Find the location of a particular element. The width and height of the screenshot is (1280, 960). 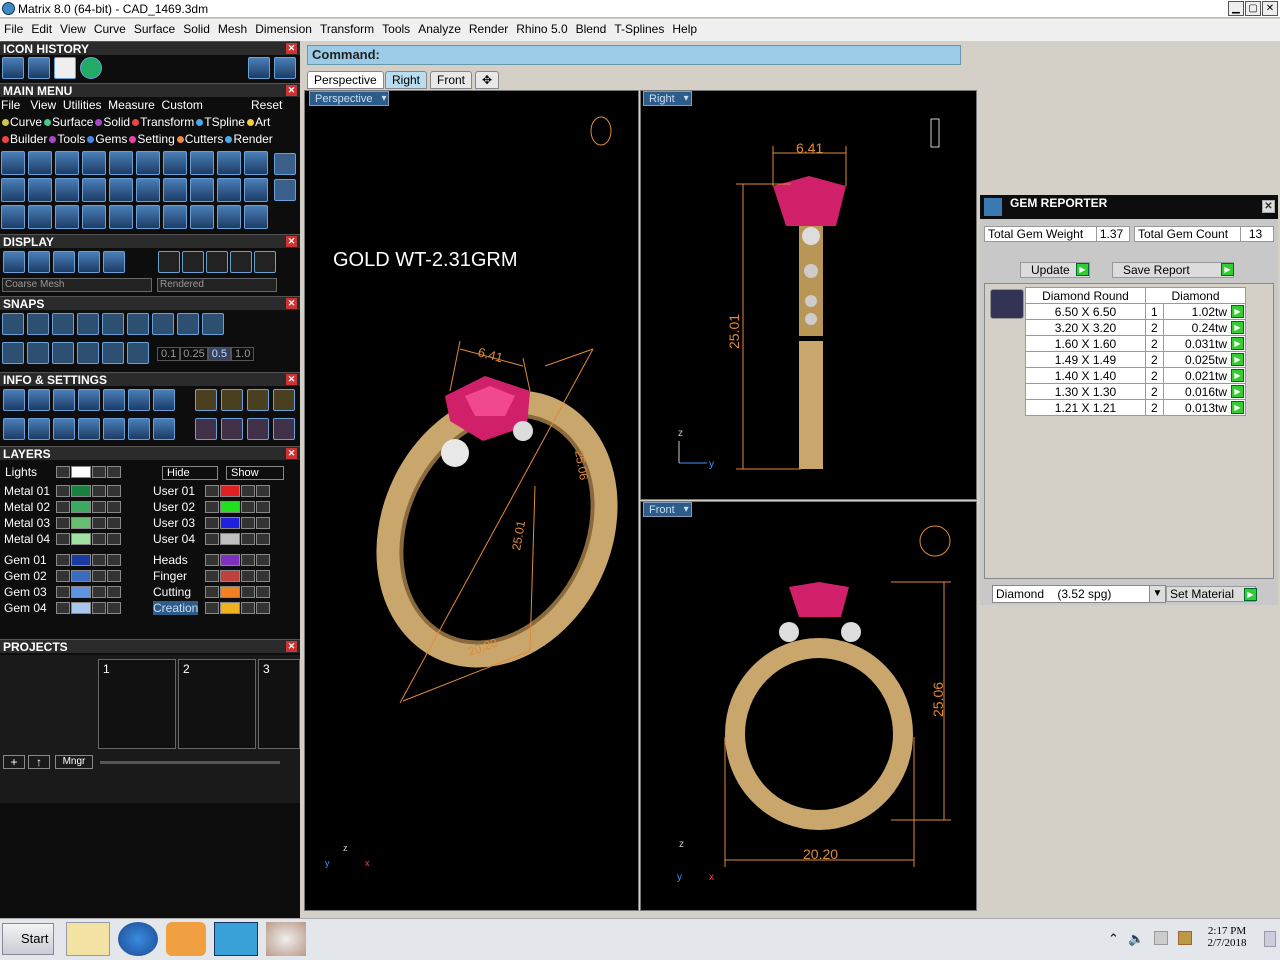

paint-icon is located at coordinates (286, 939).